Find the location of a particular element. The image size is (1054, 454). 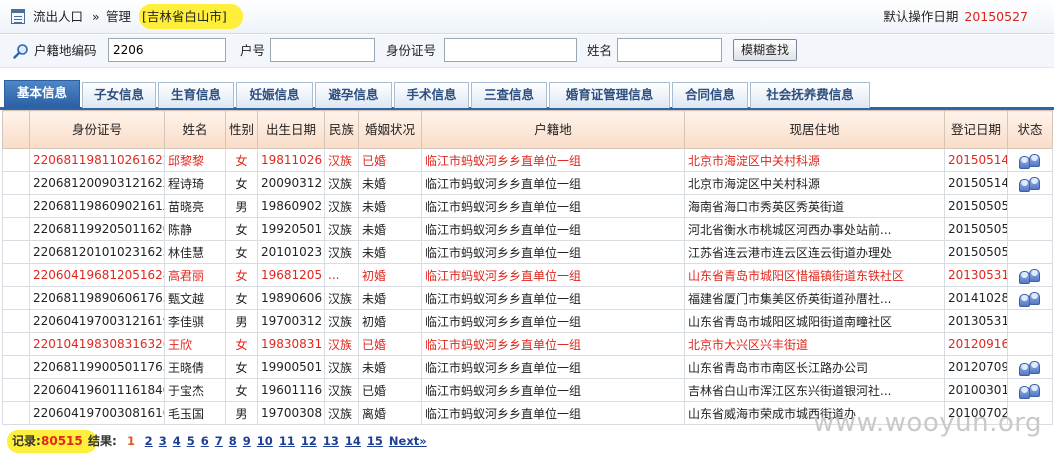

page-link: 11 is located at coordinates (287, 441).